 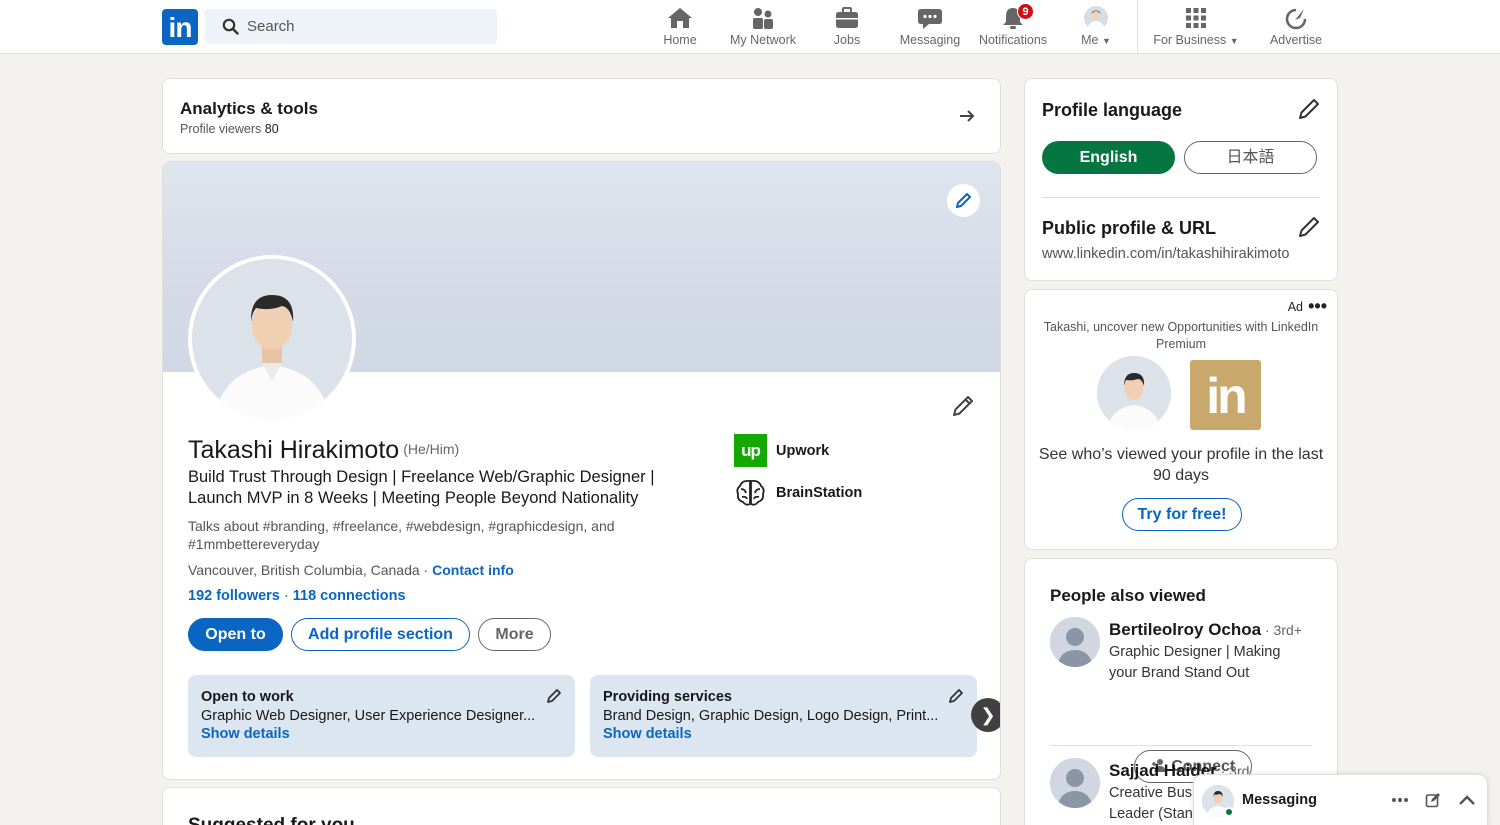 What do you see at coordinates (1185, 629) in the screenshot?
I see `person-name: Bertileolroy Ochoa` at bounding box center [1185, 629].